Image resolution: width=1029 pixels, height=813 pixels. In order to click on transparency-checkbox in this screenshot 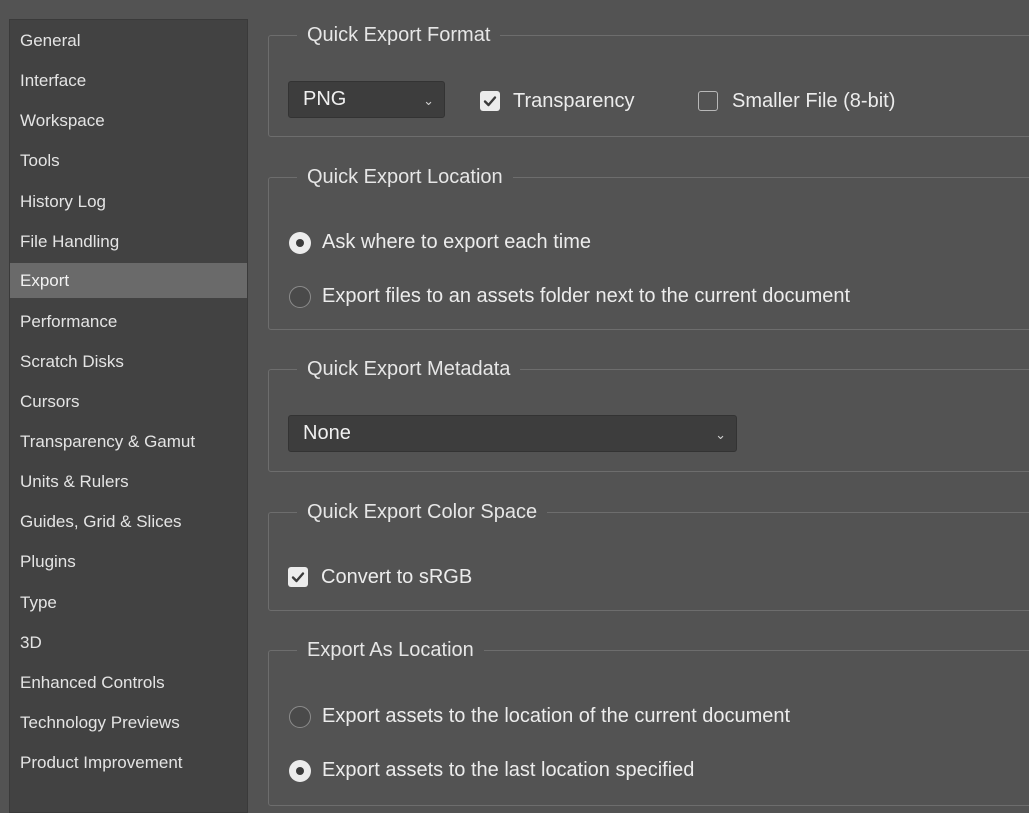, I will do `click(490, 101)`.